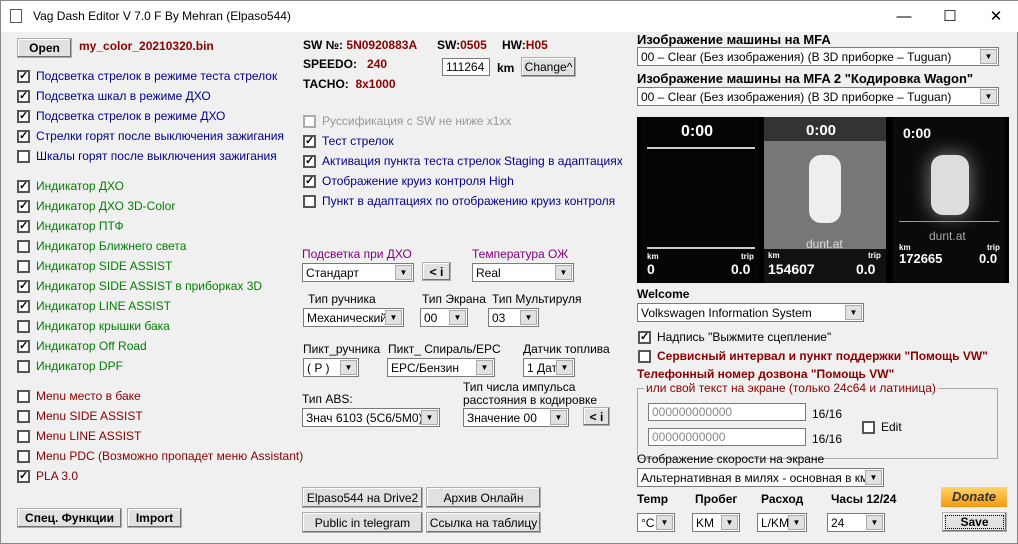  Describe the element at coordinates (407, 121) in the screenshot. I see `checkbox-item: Руссификация с SW не ниже x1xx` at that location.